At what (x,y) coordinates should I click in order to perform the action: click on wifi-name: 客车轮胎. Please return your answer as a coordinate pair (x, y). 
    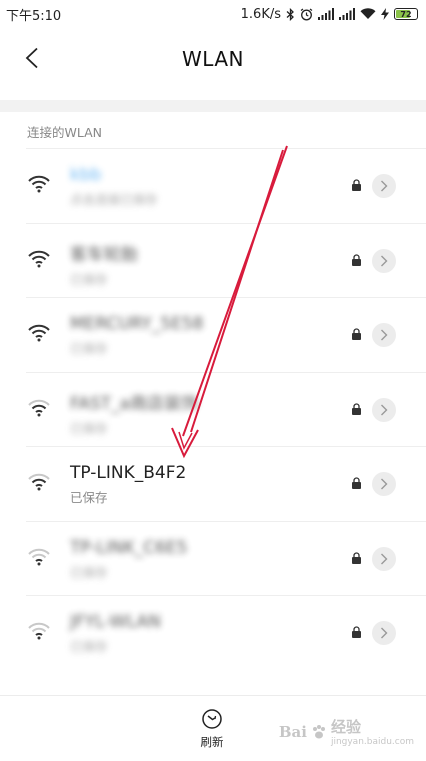
    Looking at the image, I should click on (104, 254).